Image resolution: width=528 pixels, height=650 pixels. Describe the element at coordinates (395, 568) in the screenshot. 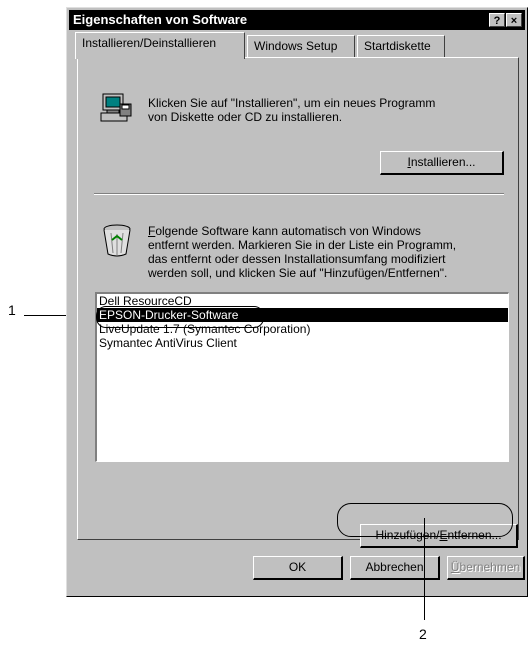

I see `cancel-button: Abbrechen` at that location.